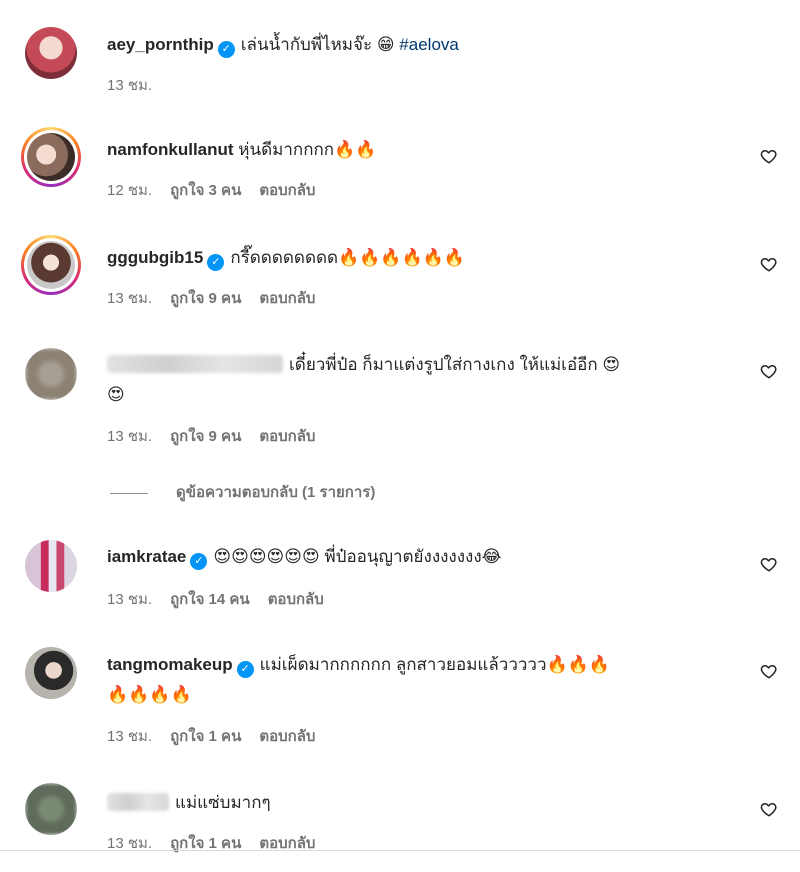 Image resolution: width=800 pixels, height=872 pixels. I want to click on hashtag-link: #aelova, so click(429, 44).